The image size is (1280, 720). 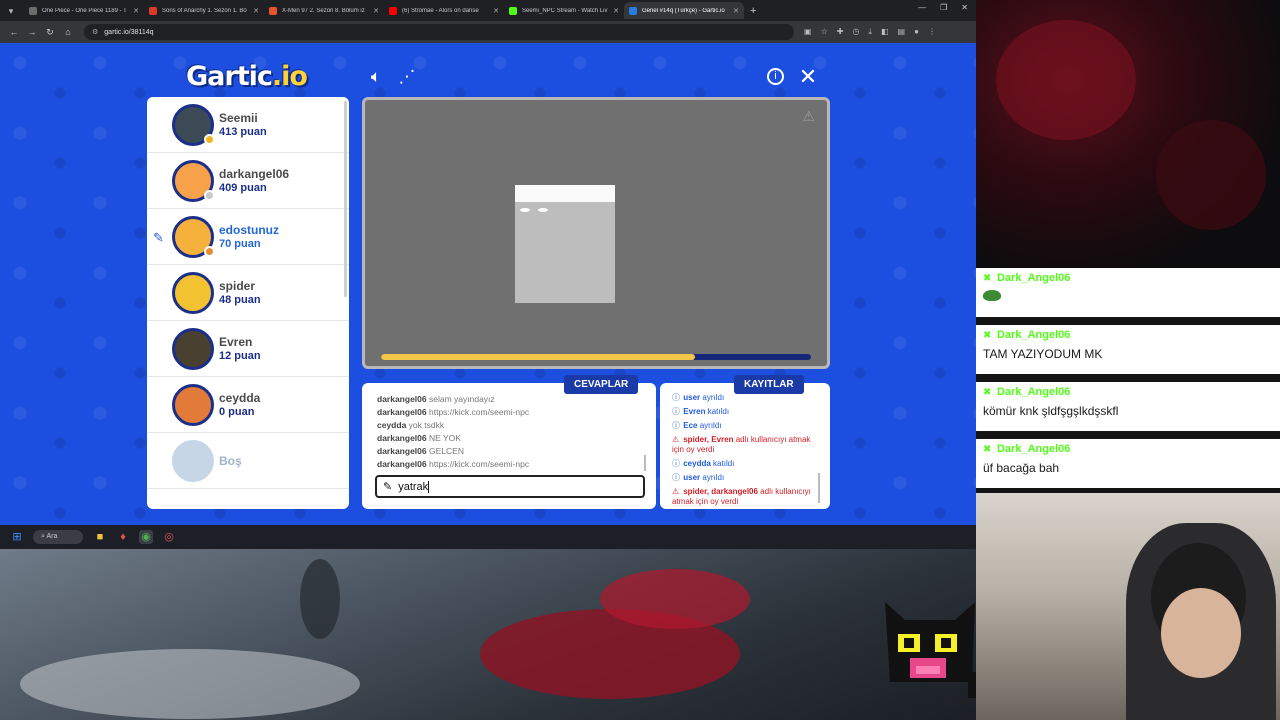 I want to click on answer-text: selam yayındayız, so click(x=462, y=399).